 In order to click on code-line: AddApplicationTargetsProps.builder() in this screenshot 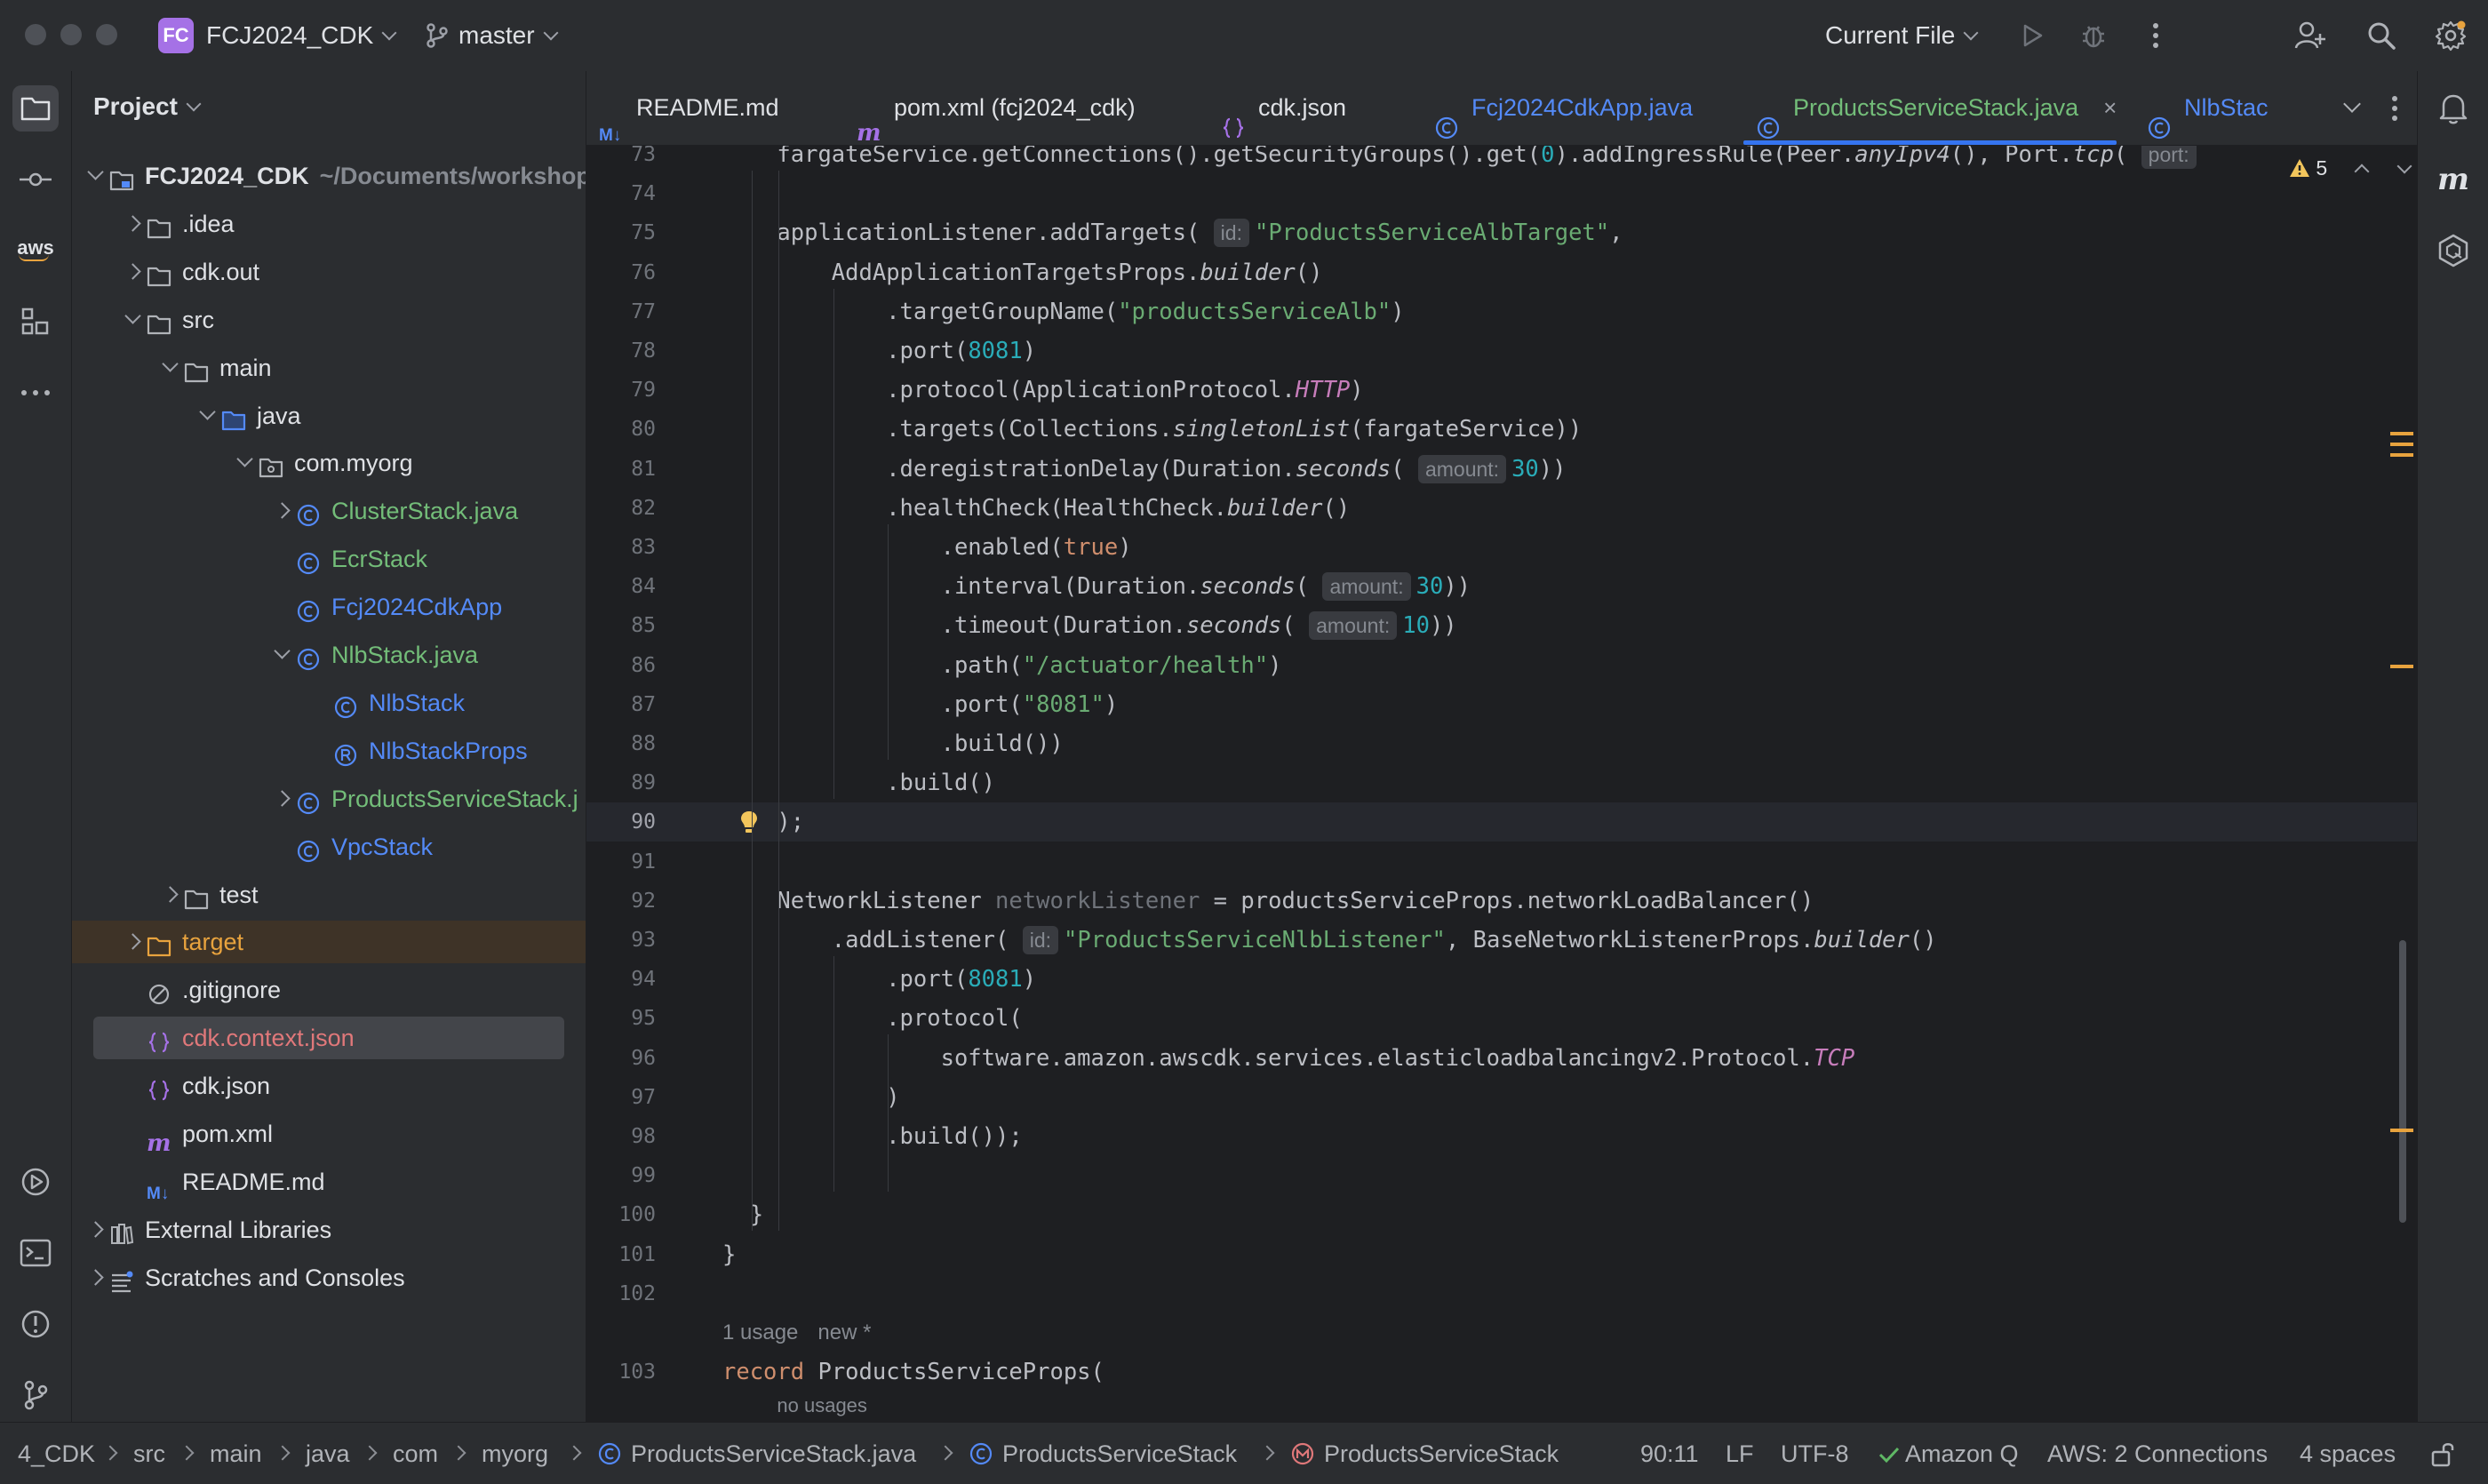, I will do `click(1077, 272)`.